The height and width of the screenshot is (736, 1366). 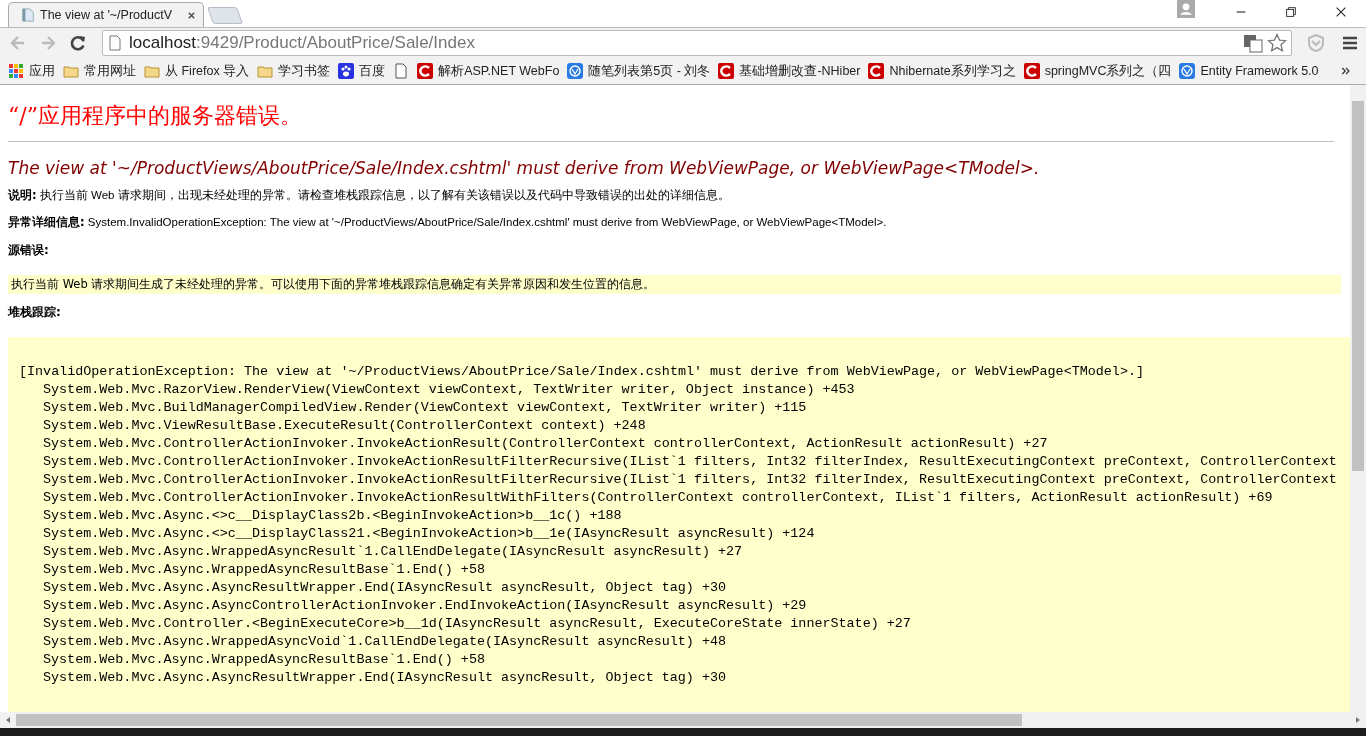 What do you see at coordinates (792, 71) in the screenshot?
I see `bookmark-item: 基础增删改查-NHiber` at bounding box center [792, 71].